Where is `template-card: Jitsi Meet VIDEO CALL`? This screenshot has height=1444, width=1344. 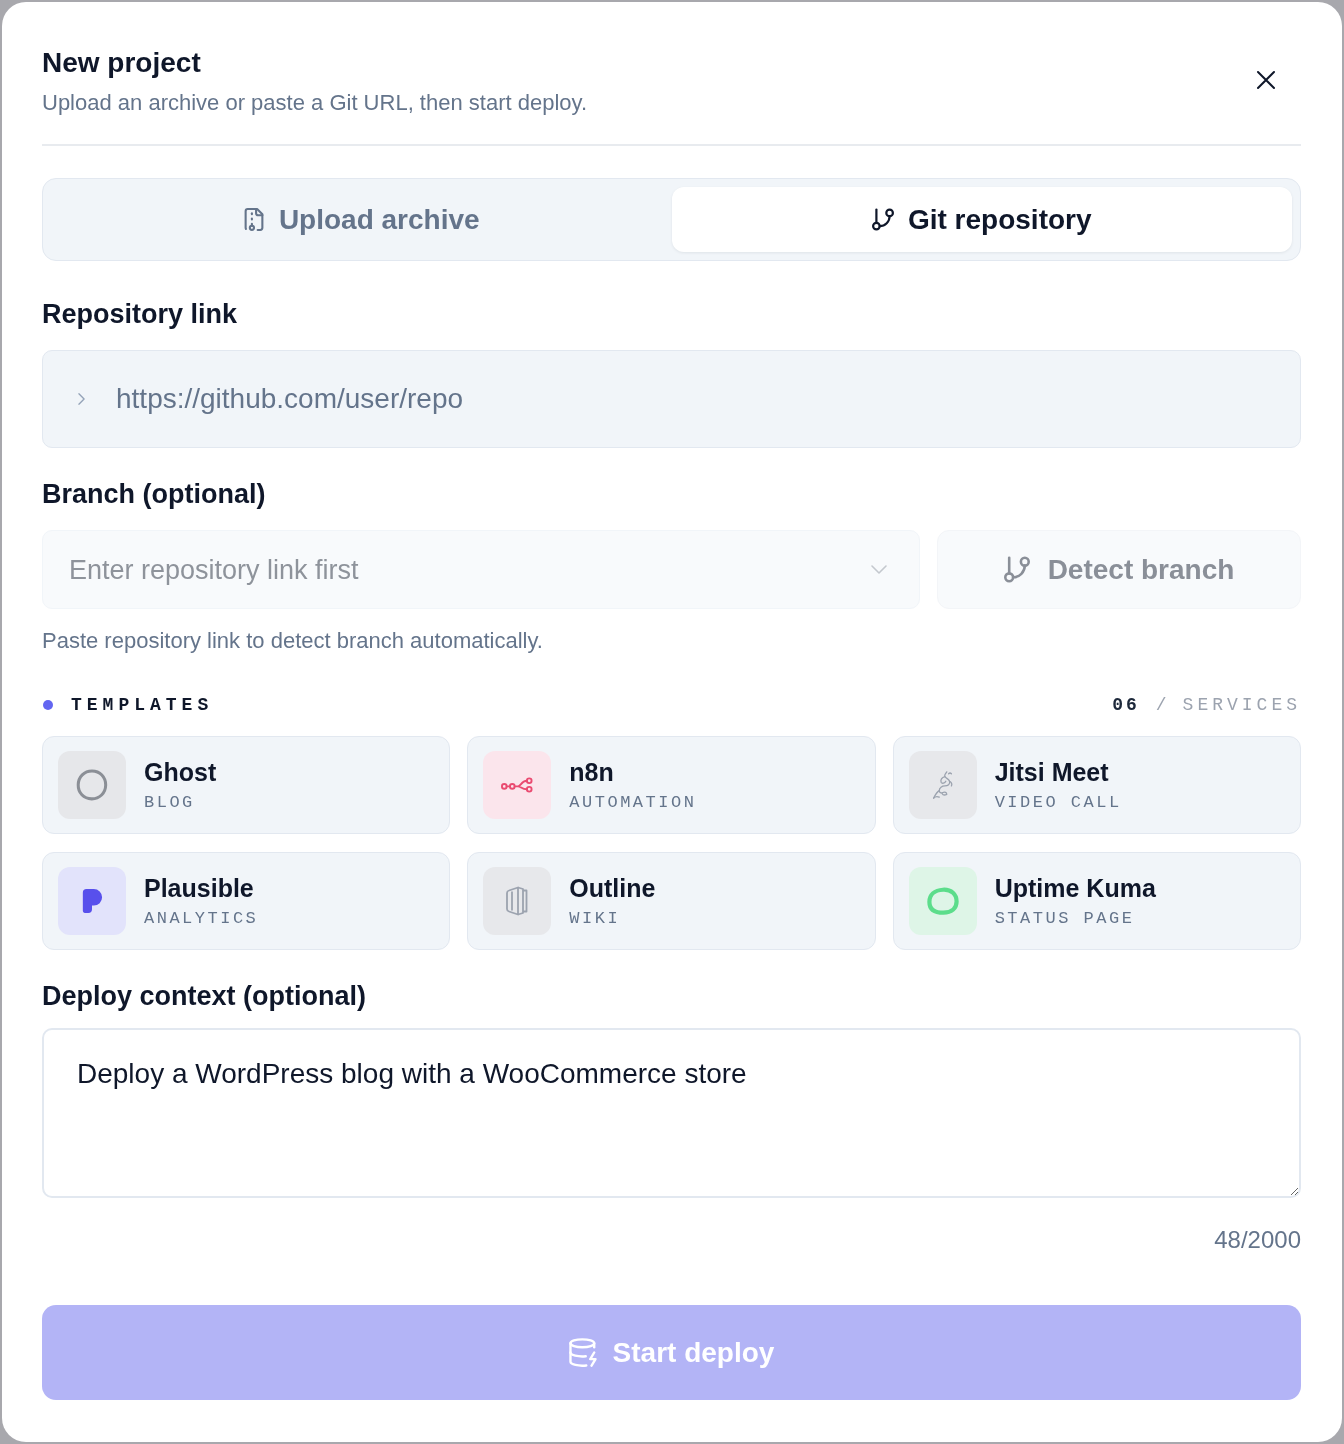
template-card: Jitsi Meet VIDEO CALL is located at coordinates (1096, 785).